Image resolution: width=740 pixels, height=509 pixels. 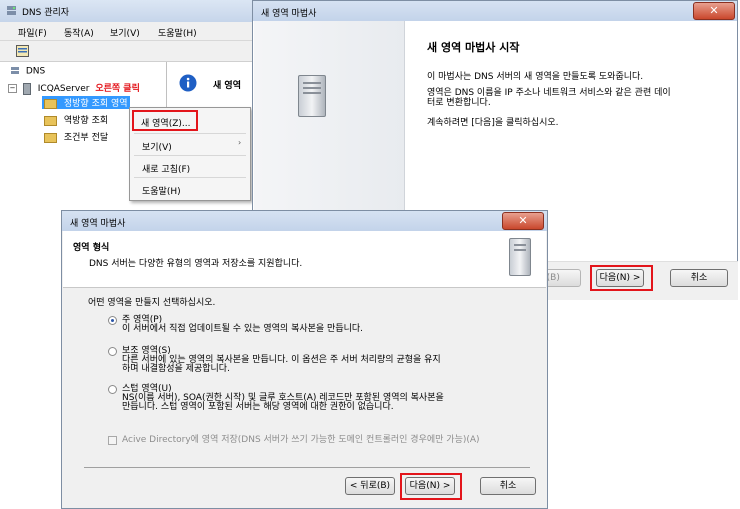 What do you see at coordinates (32, 32) in the screenshot?
I see `menu-file: 파일(F)` at bounding box center [32, 32].